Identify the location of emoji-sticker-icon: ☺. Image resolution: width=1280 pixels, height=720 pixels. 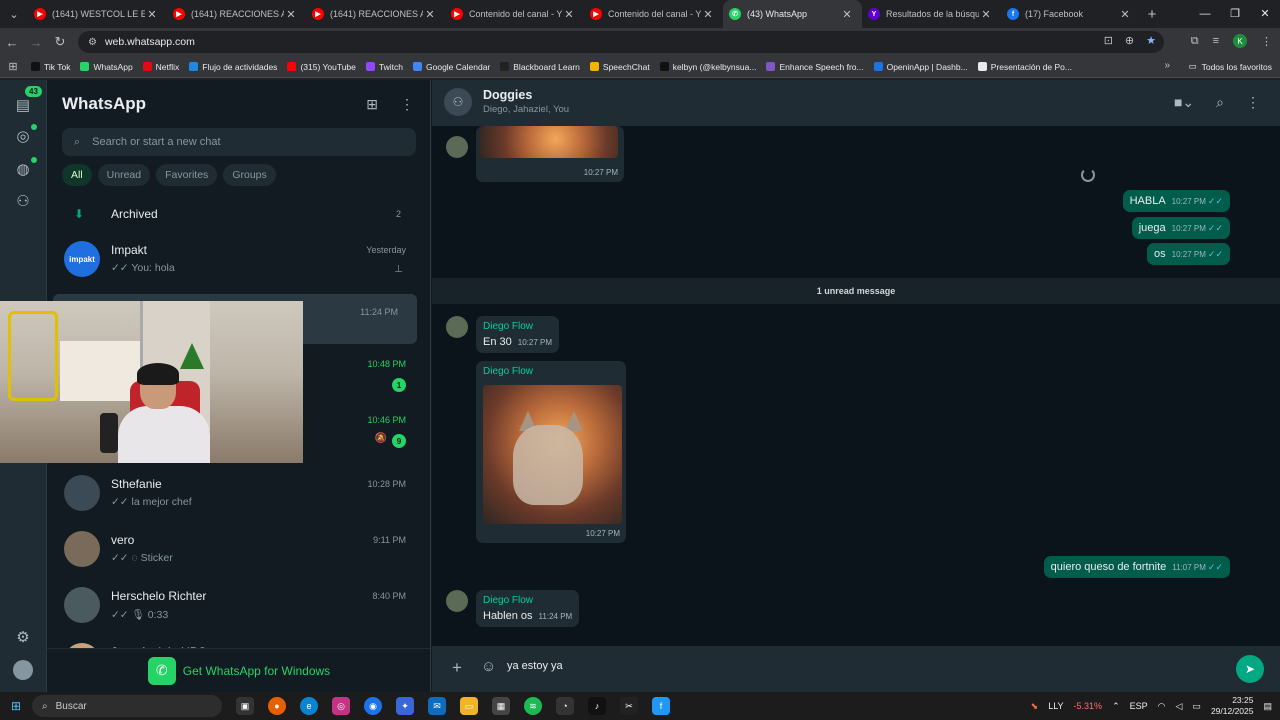
(488, 666).